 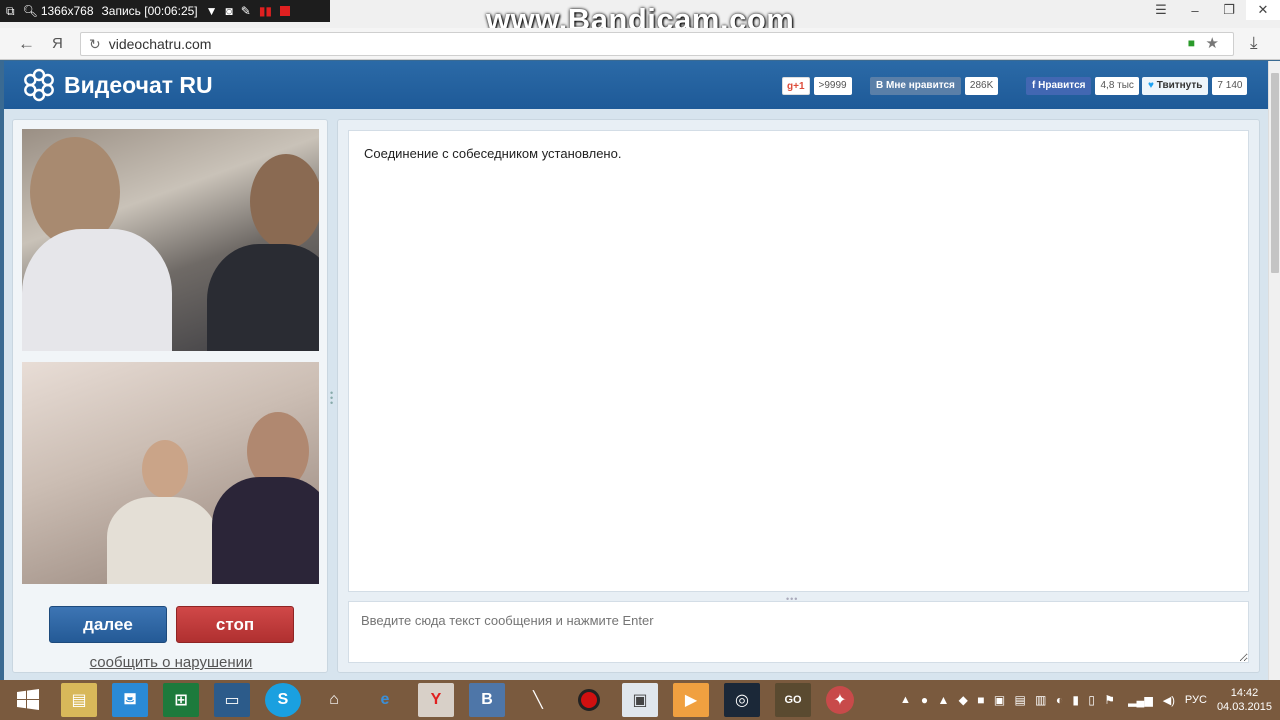 What do you see at coordinates (981, 86) in the screenshot?
I see `vk-like-count: 286K` at bounding box center [981, 86].